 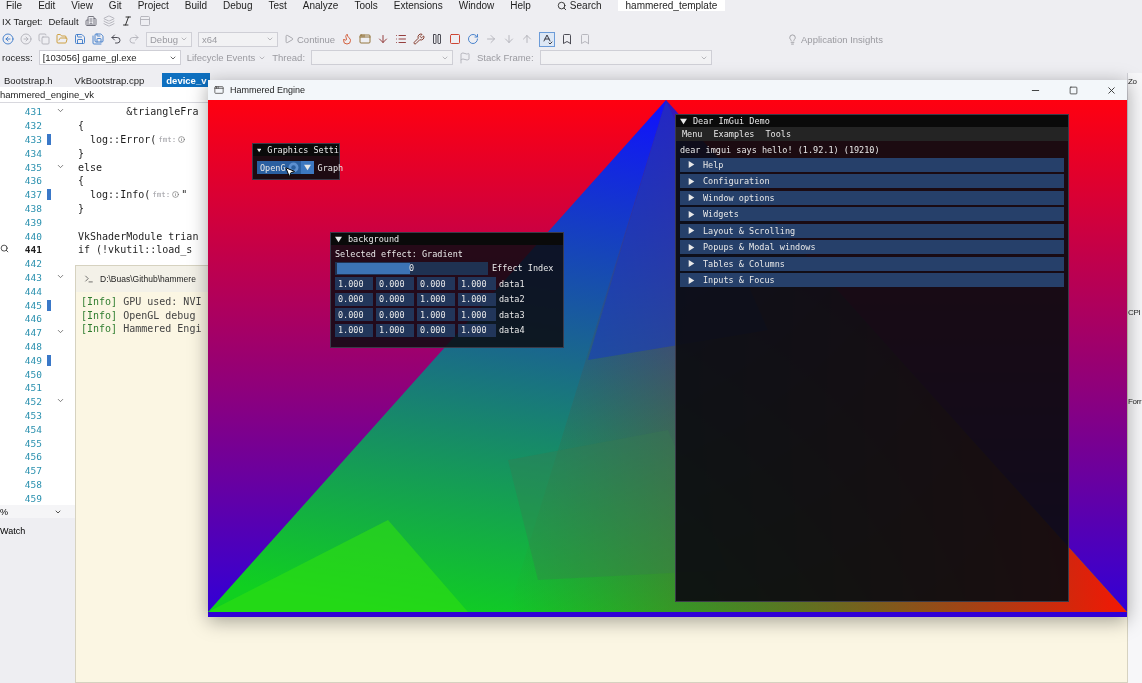 What do you see at coordinates (437, 39) in the screenshot?
I see `pause-icon` at bounding box center [437, 39].